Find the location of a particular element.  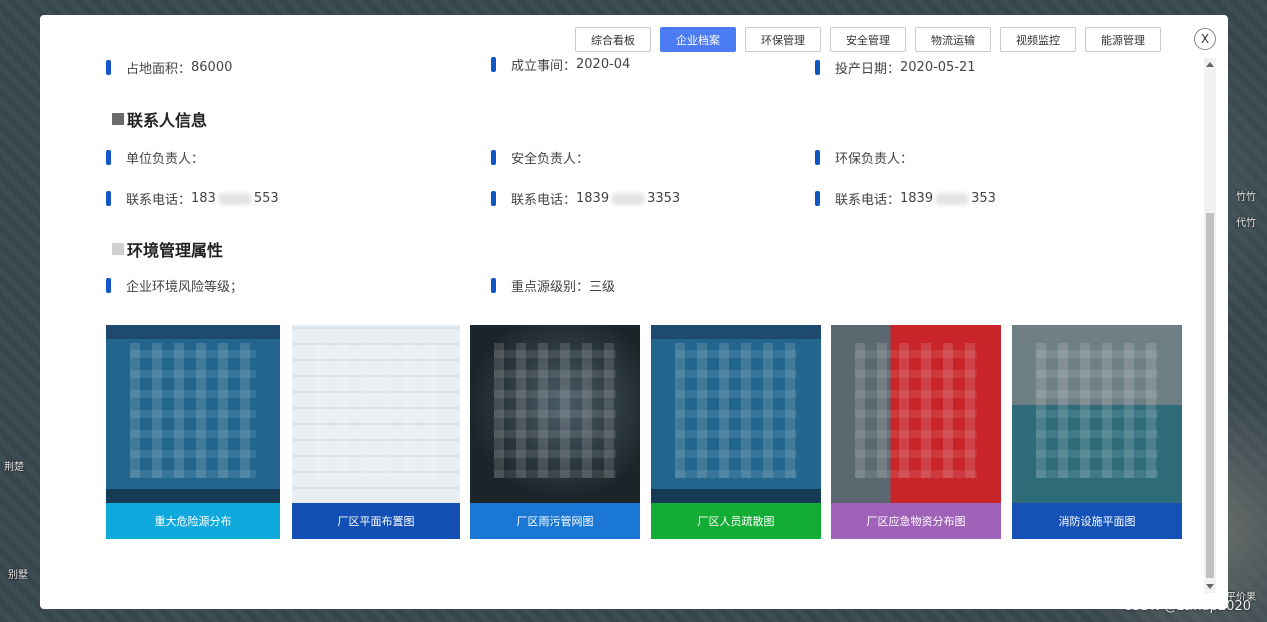

diagram-card-caption: 厂区应急物资分布图 is located at coordinates (916, 521).